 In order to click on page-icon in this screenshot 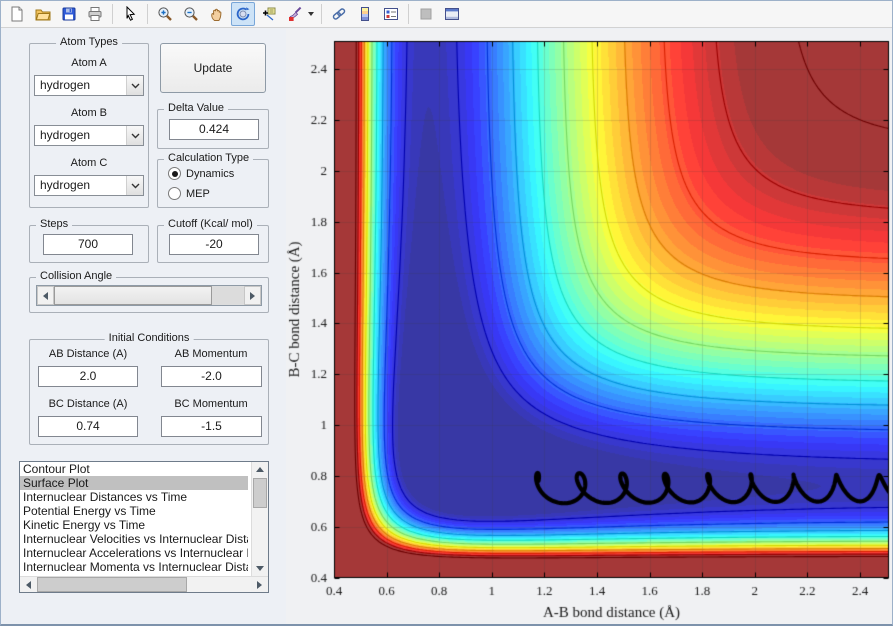, I will do `click(17, 14)`.